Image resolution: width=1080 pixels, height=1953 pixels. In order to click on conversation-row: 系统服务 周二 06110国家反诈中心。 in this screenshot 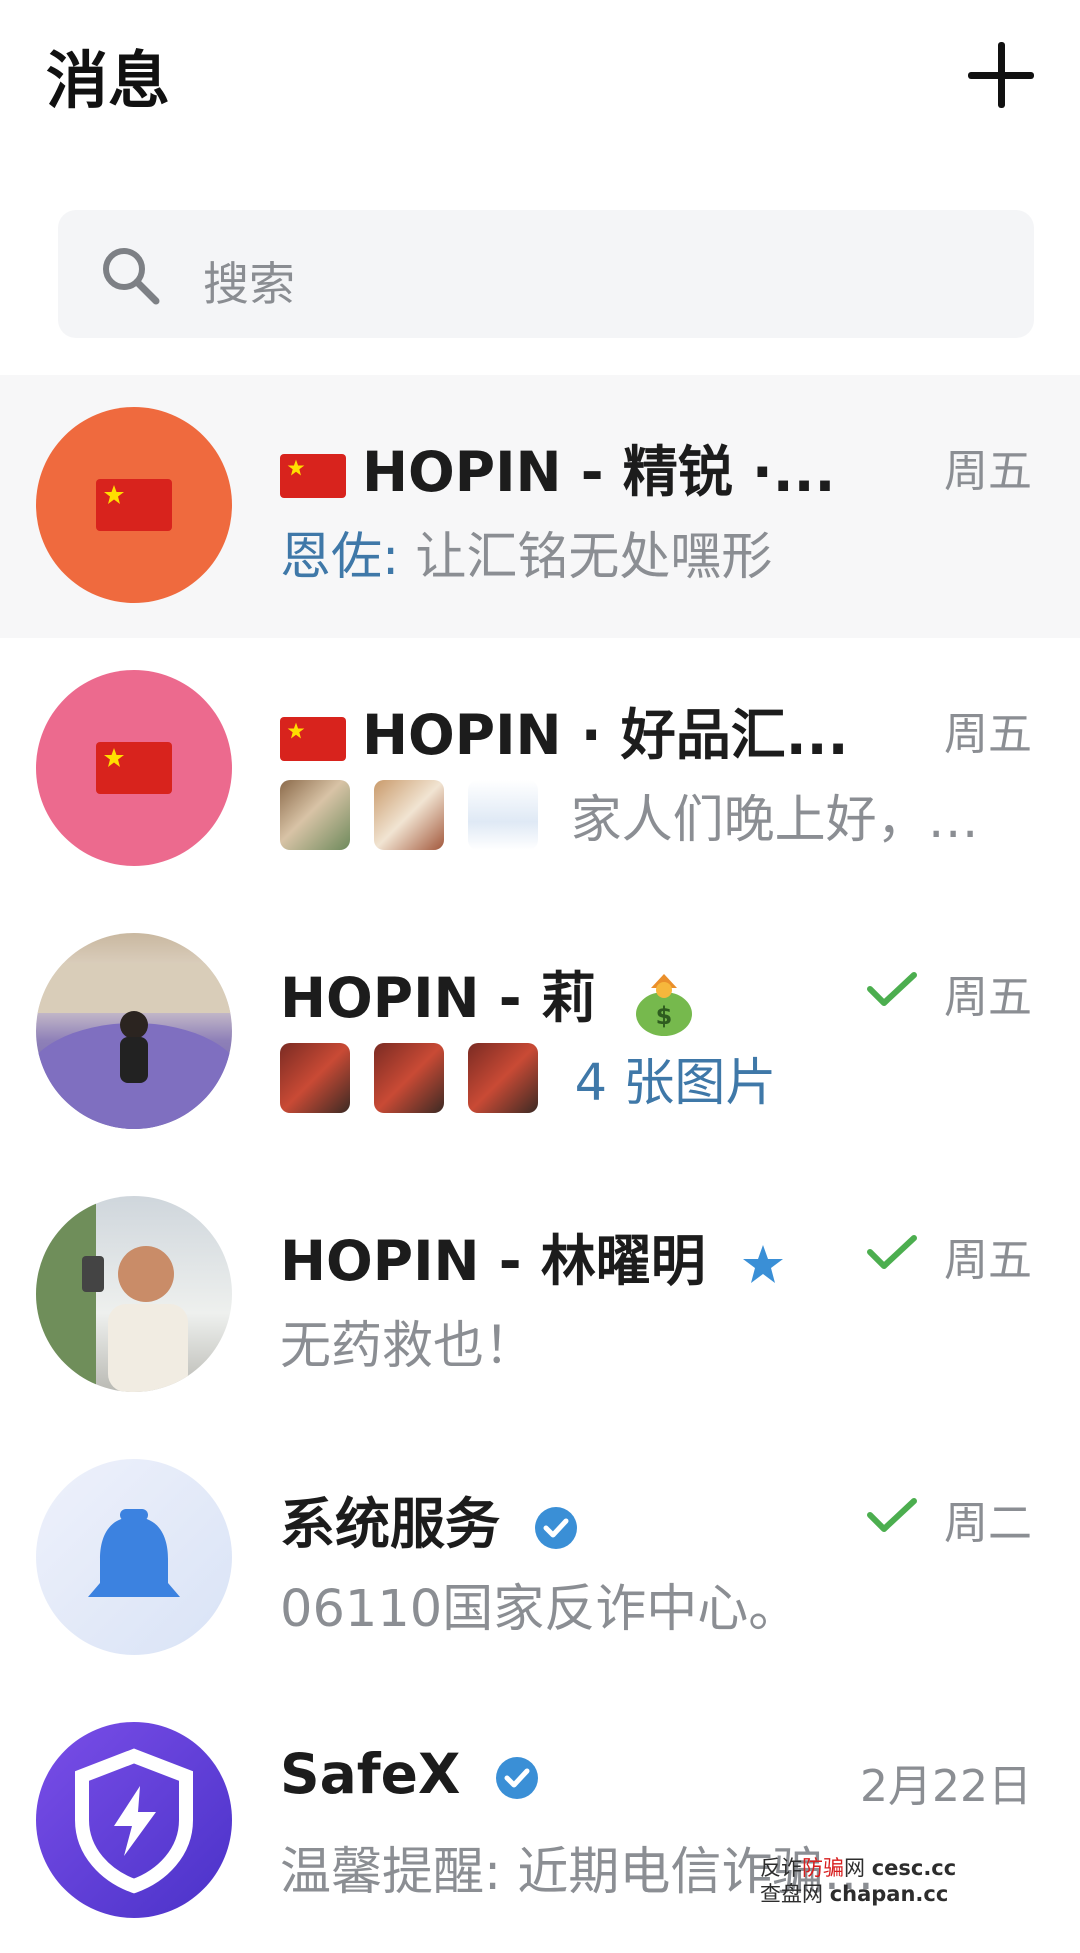, I will do `click(540, 1558)`.